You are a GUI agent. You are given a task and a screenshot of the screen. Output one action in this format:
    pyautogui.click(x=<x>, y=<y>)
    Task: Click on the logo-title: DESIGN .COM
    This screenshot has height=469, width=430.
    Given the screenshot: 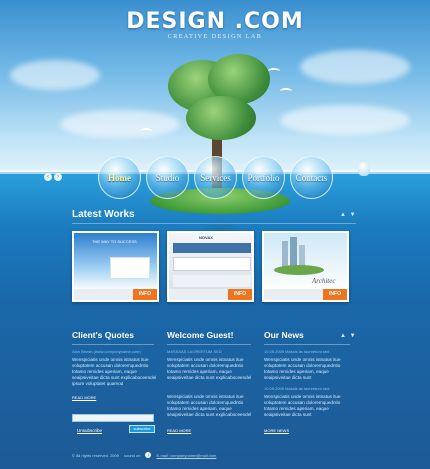 What is the action you would take?
    pyautogui.click(x=215, y=21)
    